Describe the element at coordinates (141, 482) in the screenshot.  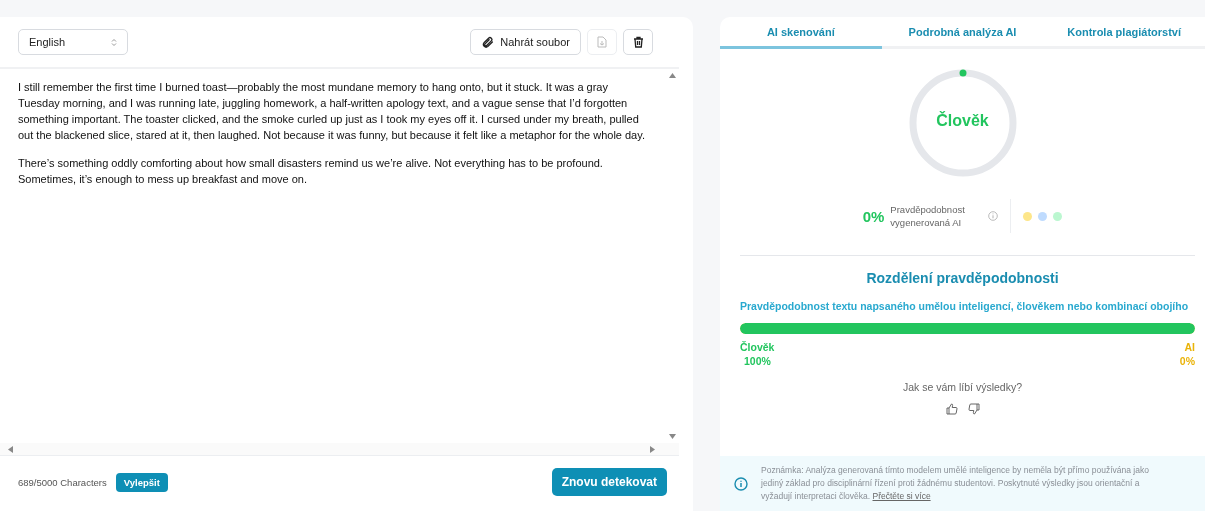
I see `improve-button: Vylepšit` at that location.